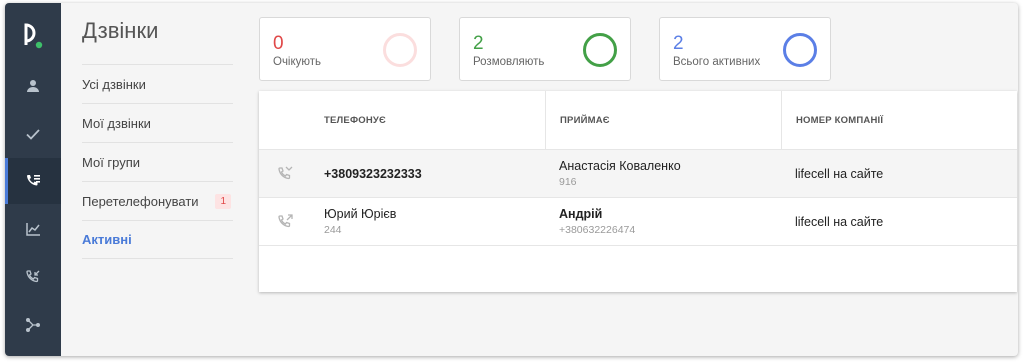 This screenshot has height=362, width=1024. I want to click on call-missed-icon, so click(285, 172).